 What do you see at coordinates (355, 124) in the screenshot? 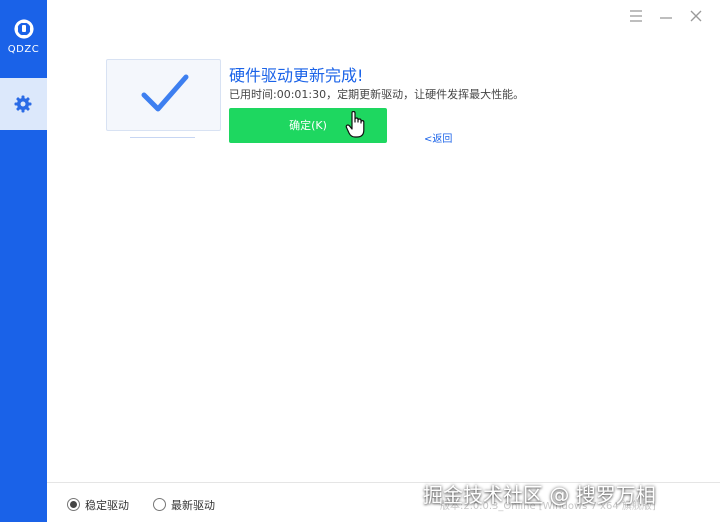
I see `hand-cursor-icon` at bounding box center [355, 124].